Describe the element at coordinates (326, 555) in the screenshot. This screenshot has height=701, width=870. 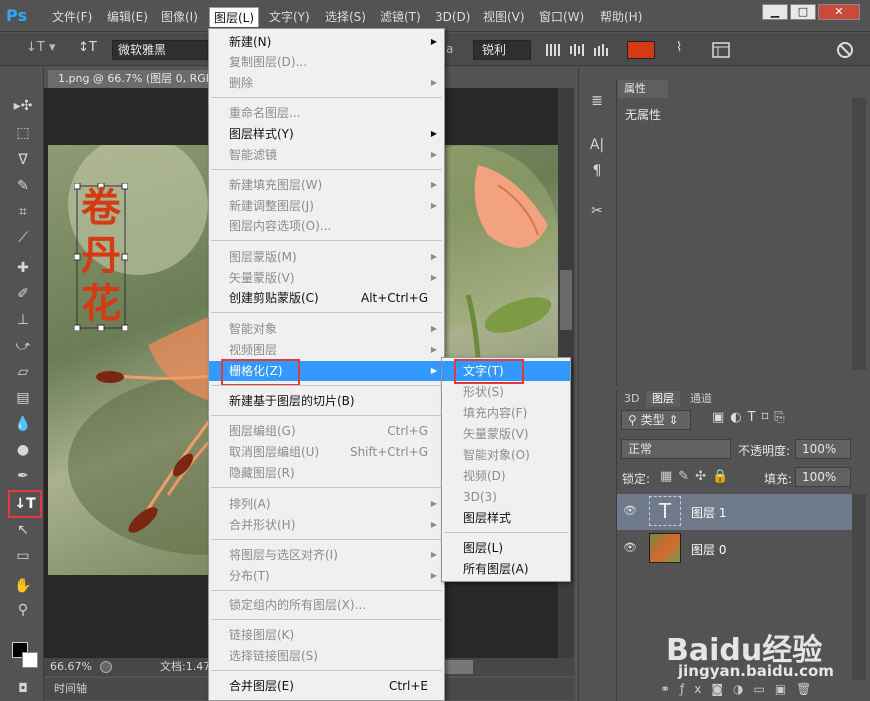
I see `menu-item-align-layers-to-selection: 将图层与选区对齐(I) ▶` at that location.